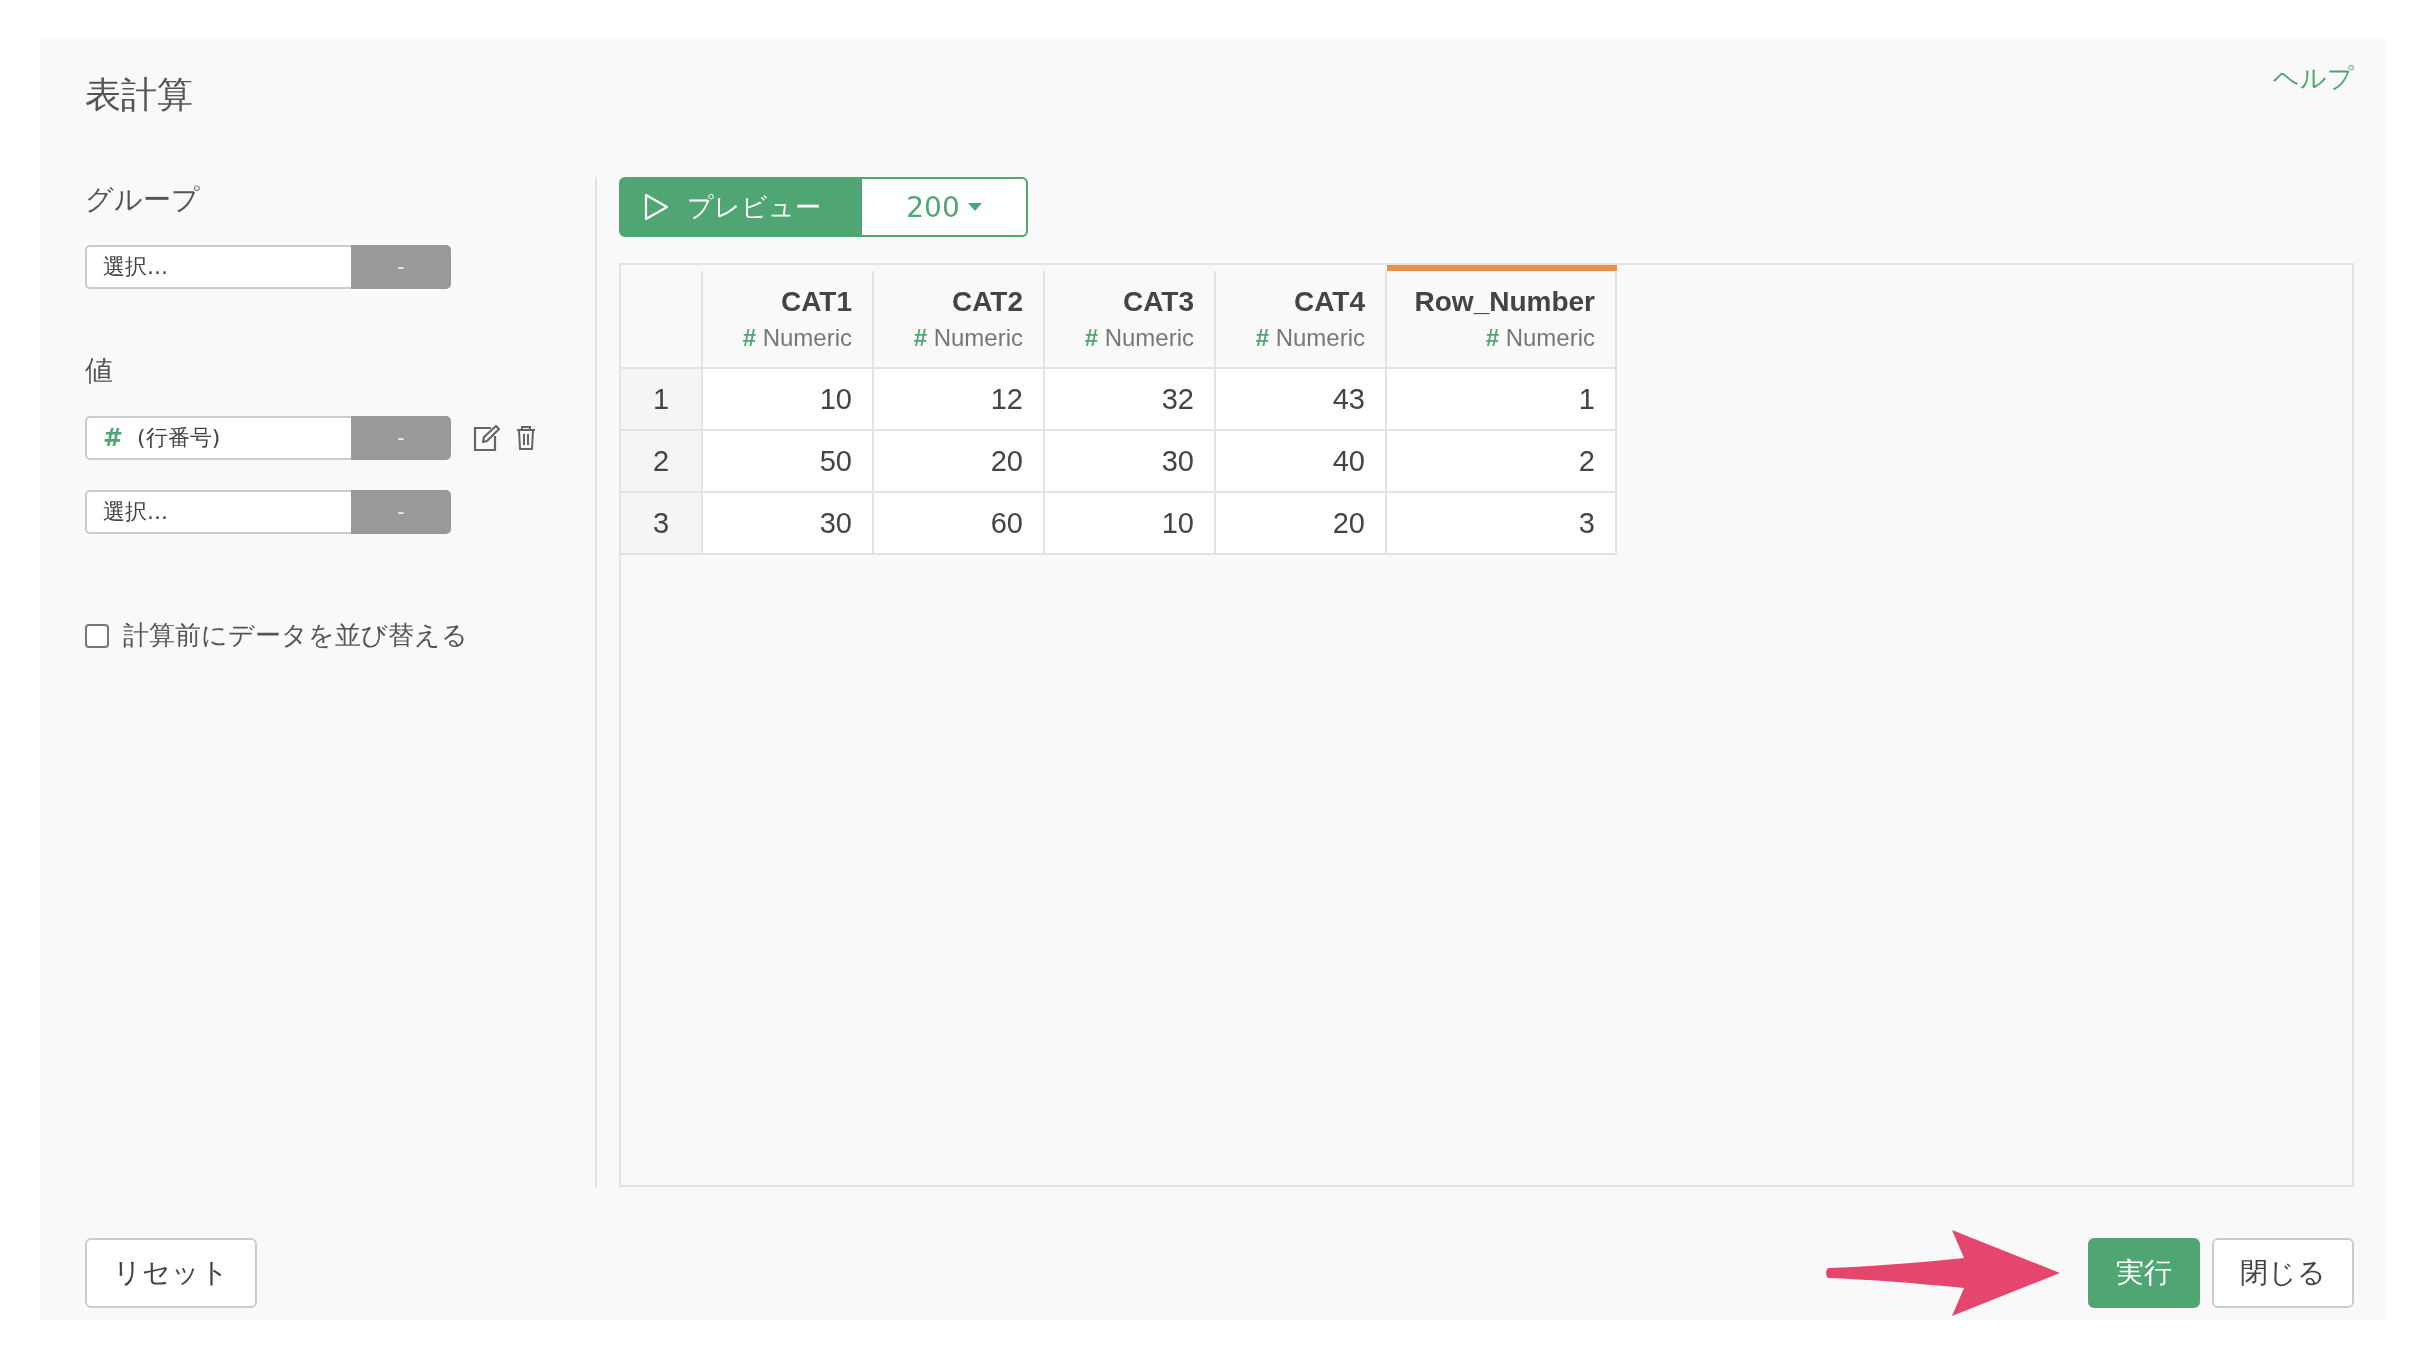 This screenshot has height=1350, width=2416. Describe the element at coordinates (218, 438) in the screenshot. I see `select-field: # (行番号)` at that location.